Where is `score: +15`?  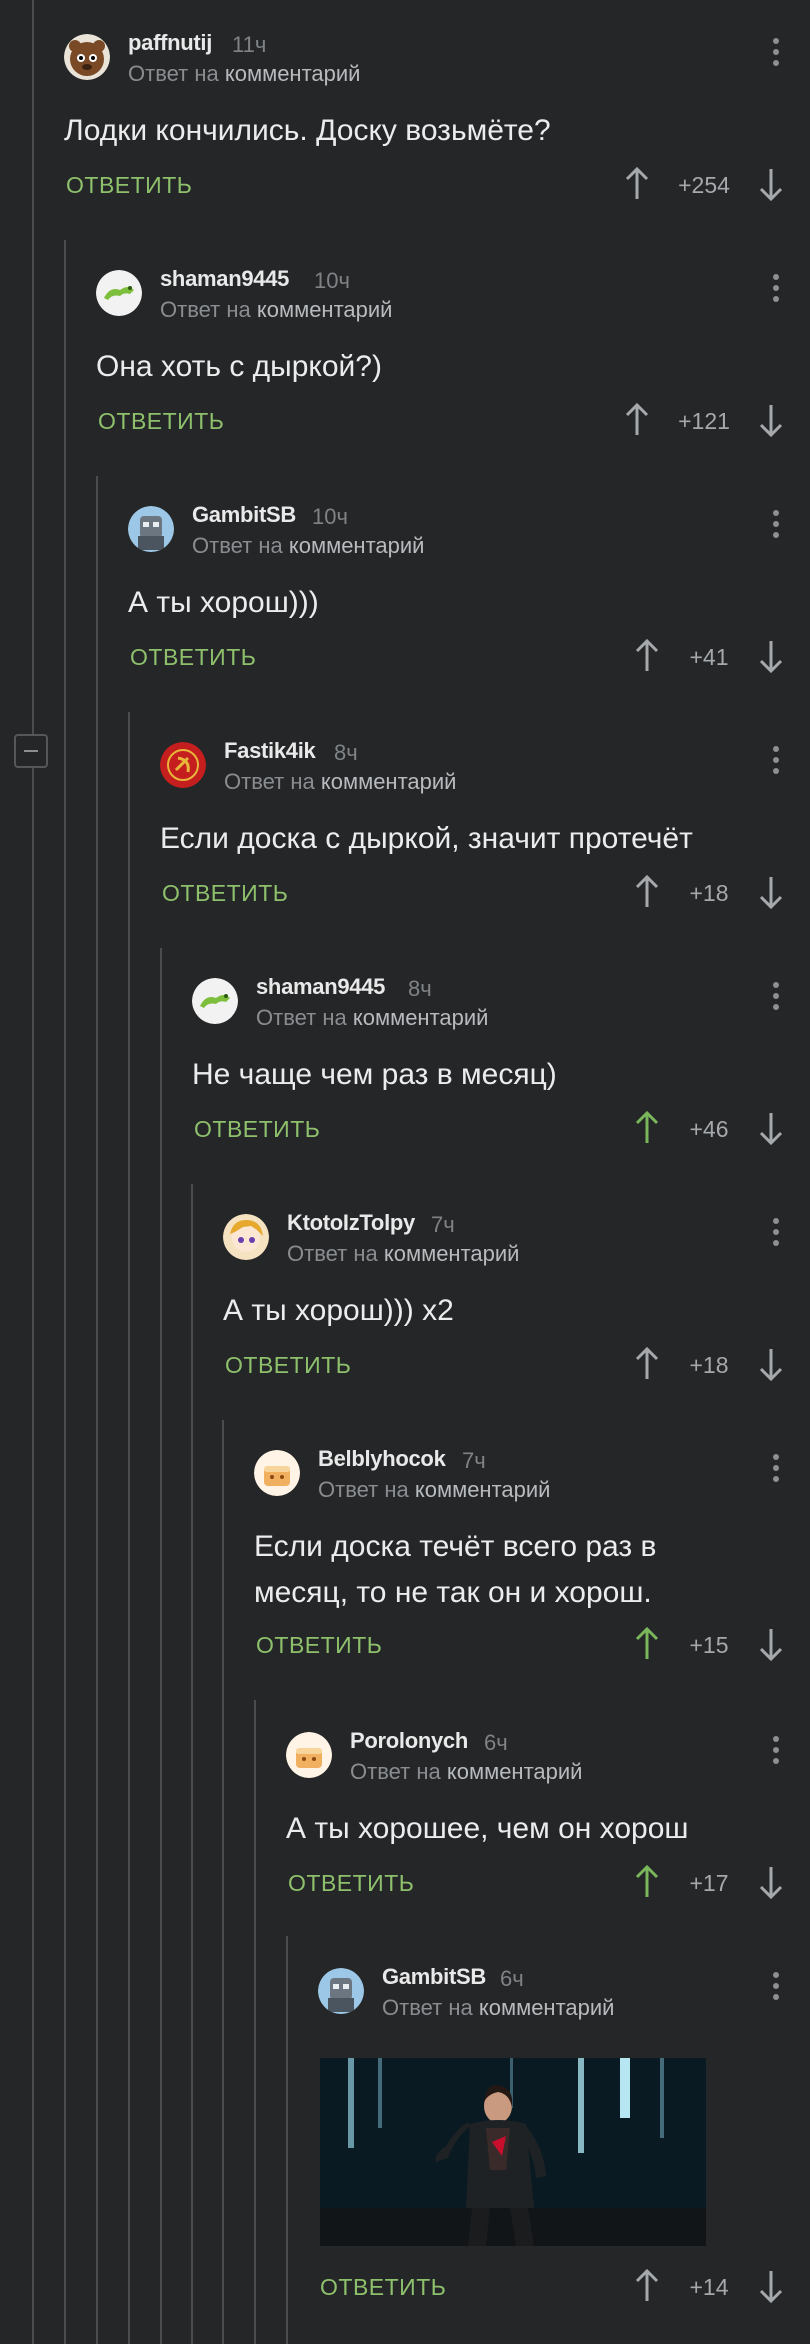
score: +15 is located at coordinates (709, 1645).